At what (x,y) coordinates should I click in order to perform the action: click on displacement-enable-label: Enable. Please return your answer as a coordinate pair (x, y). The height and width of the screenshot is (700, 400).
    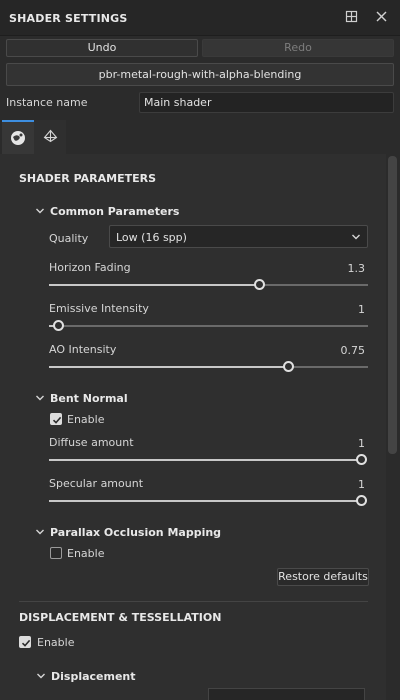
    Looking at the image, I should click on (56, 642).